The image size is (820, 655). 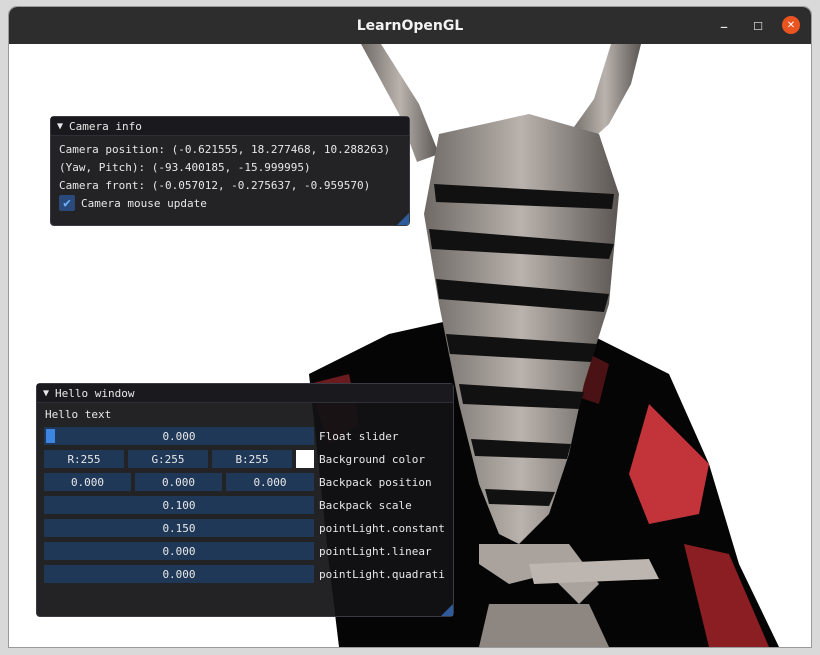 I want to click on hello-text: Hello text, so click(x=78, y=414).